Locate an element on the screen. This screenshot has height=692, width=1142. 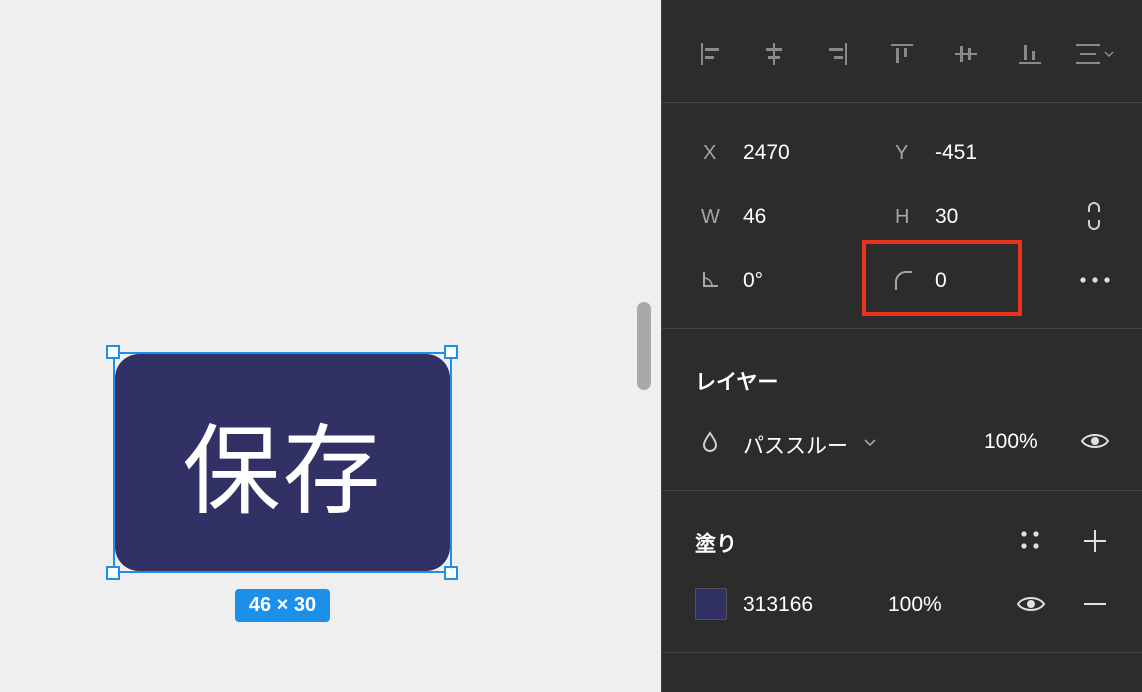
size-badge: 46 × 30 is located at coordinates (282, 605).